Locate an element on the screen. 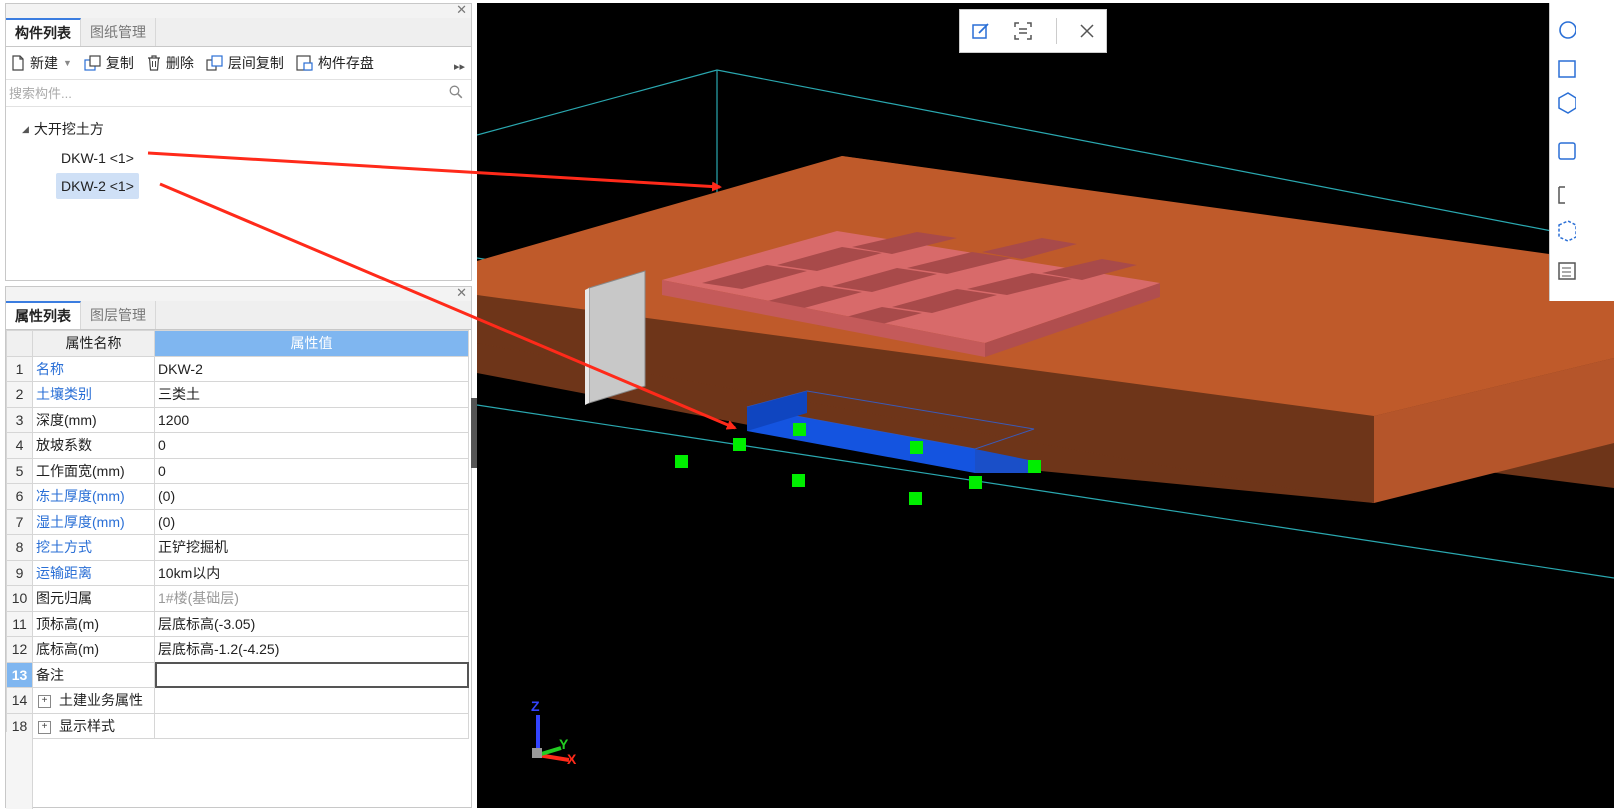  table-row-selected: 13 备注 is located at coordinates (237, 674).